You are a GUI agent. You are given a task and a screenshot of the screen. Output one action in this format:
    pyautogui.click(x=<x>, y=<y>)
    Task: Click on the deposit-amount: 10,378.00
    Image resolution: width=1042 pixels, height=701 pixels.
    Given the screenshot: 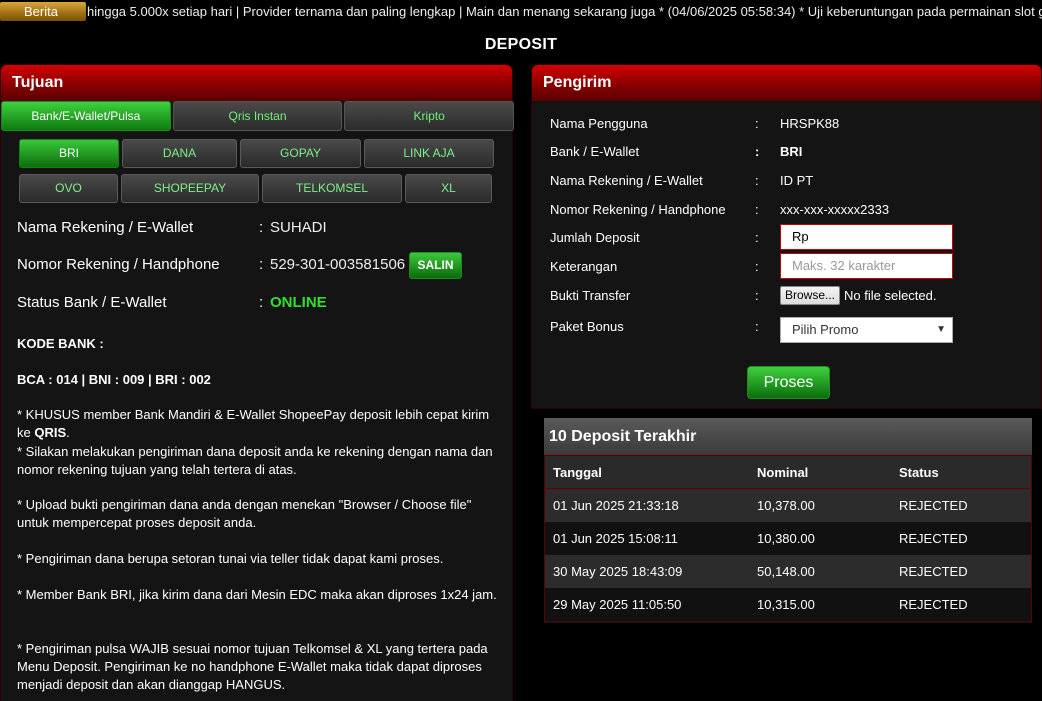 What is the action you would take?
    pyautogui.click(x=786, y=505)
    